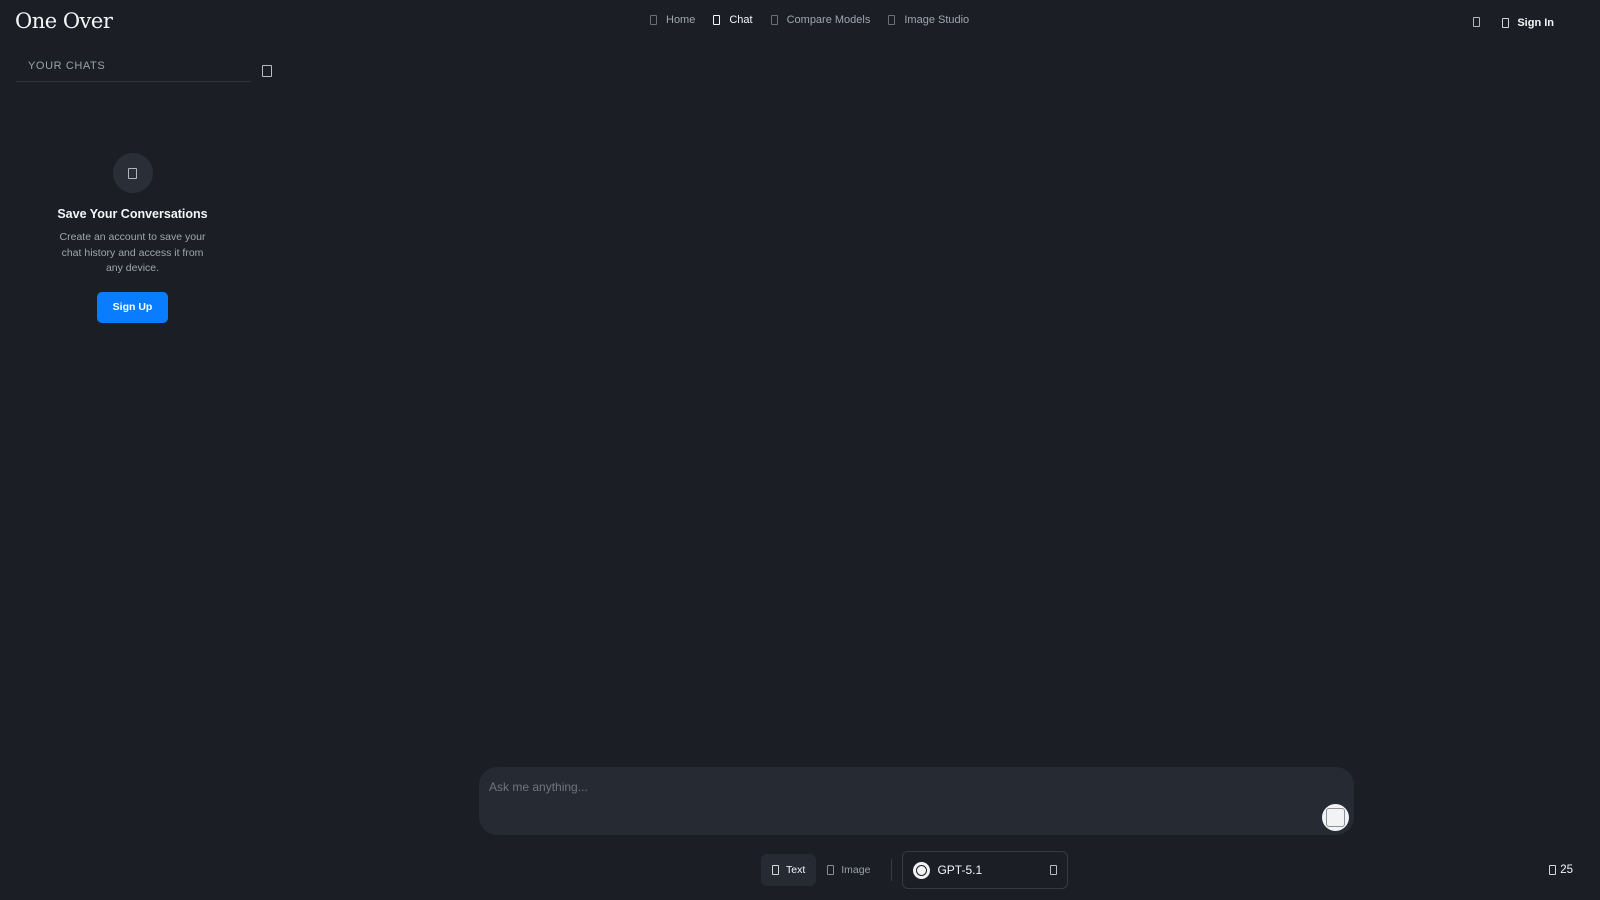 The width and height of the screenshot is (1600, 900). I want to click on nav-home: Home, so click(672, 20).